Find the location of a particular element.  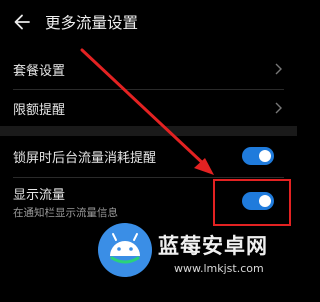

package-settings-item: 套餐设置 is located at coordinates (148, 69).